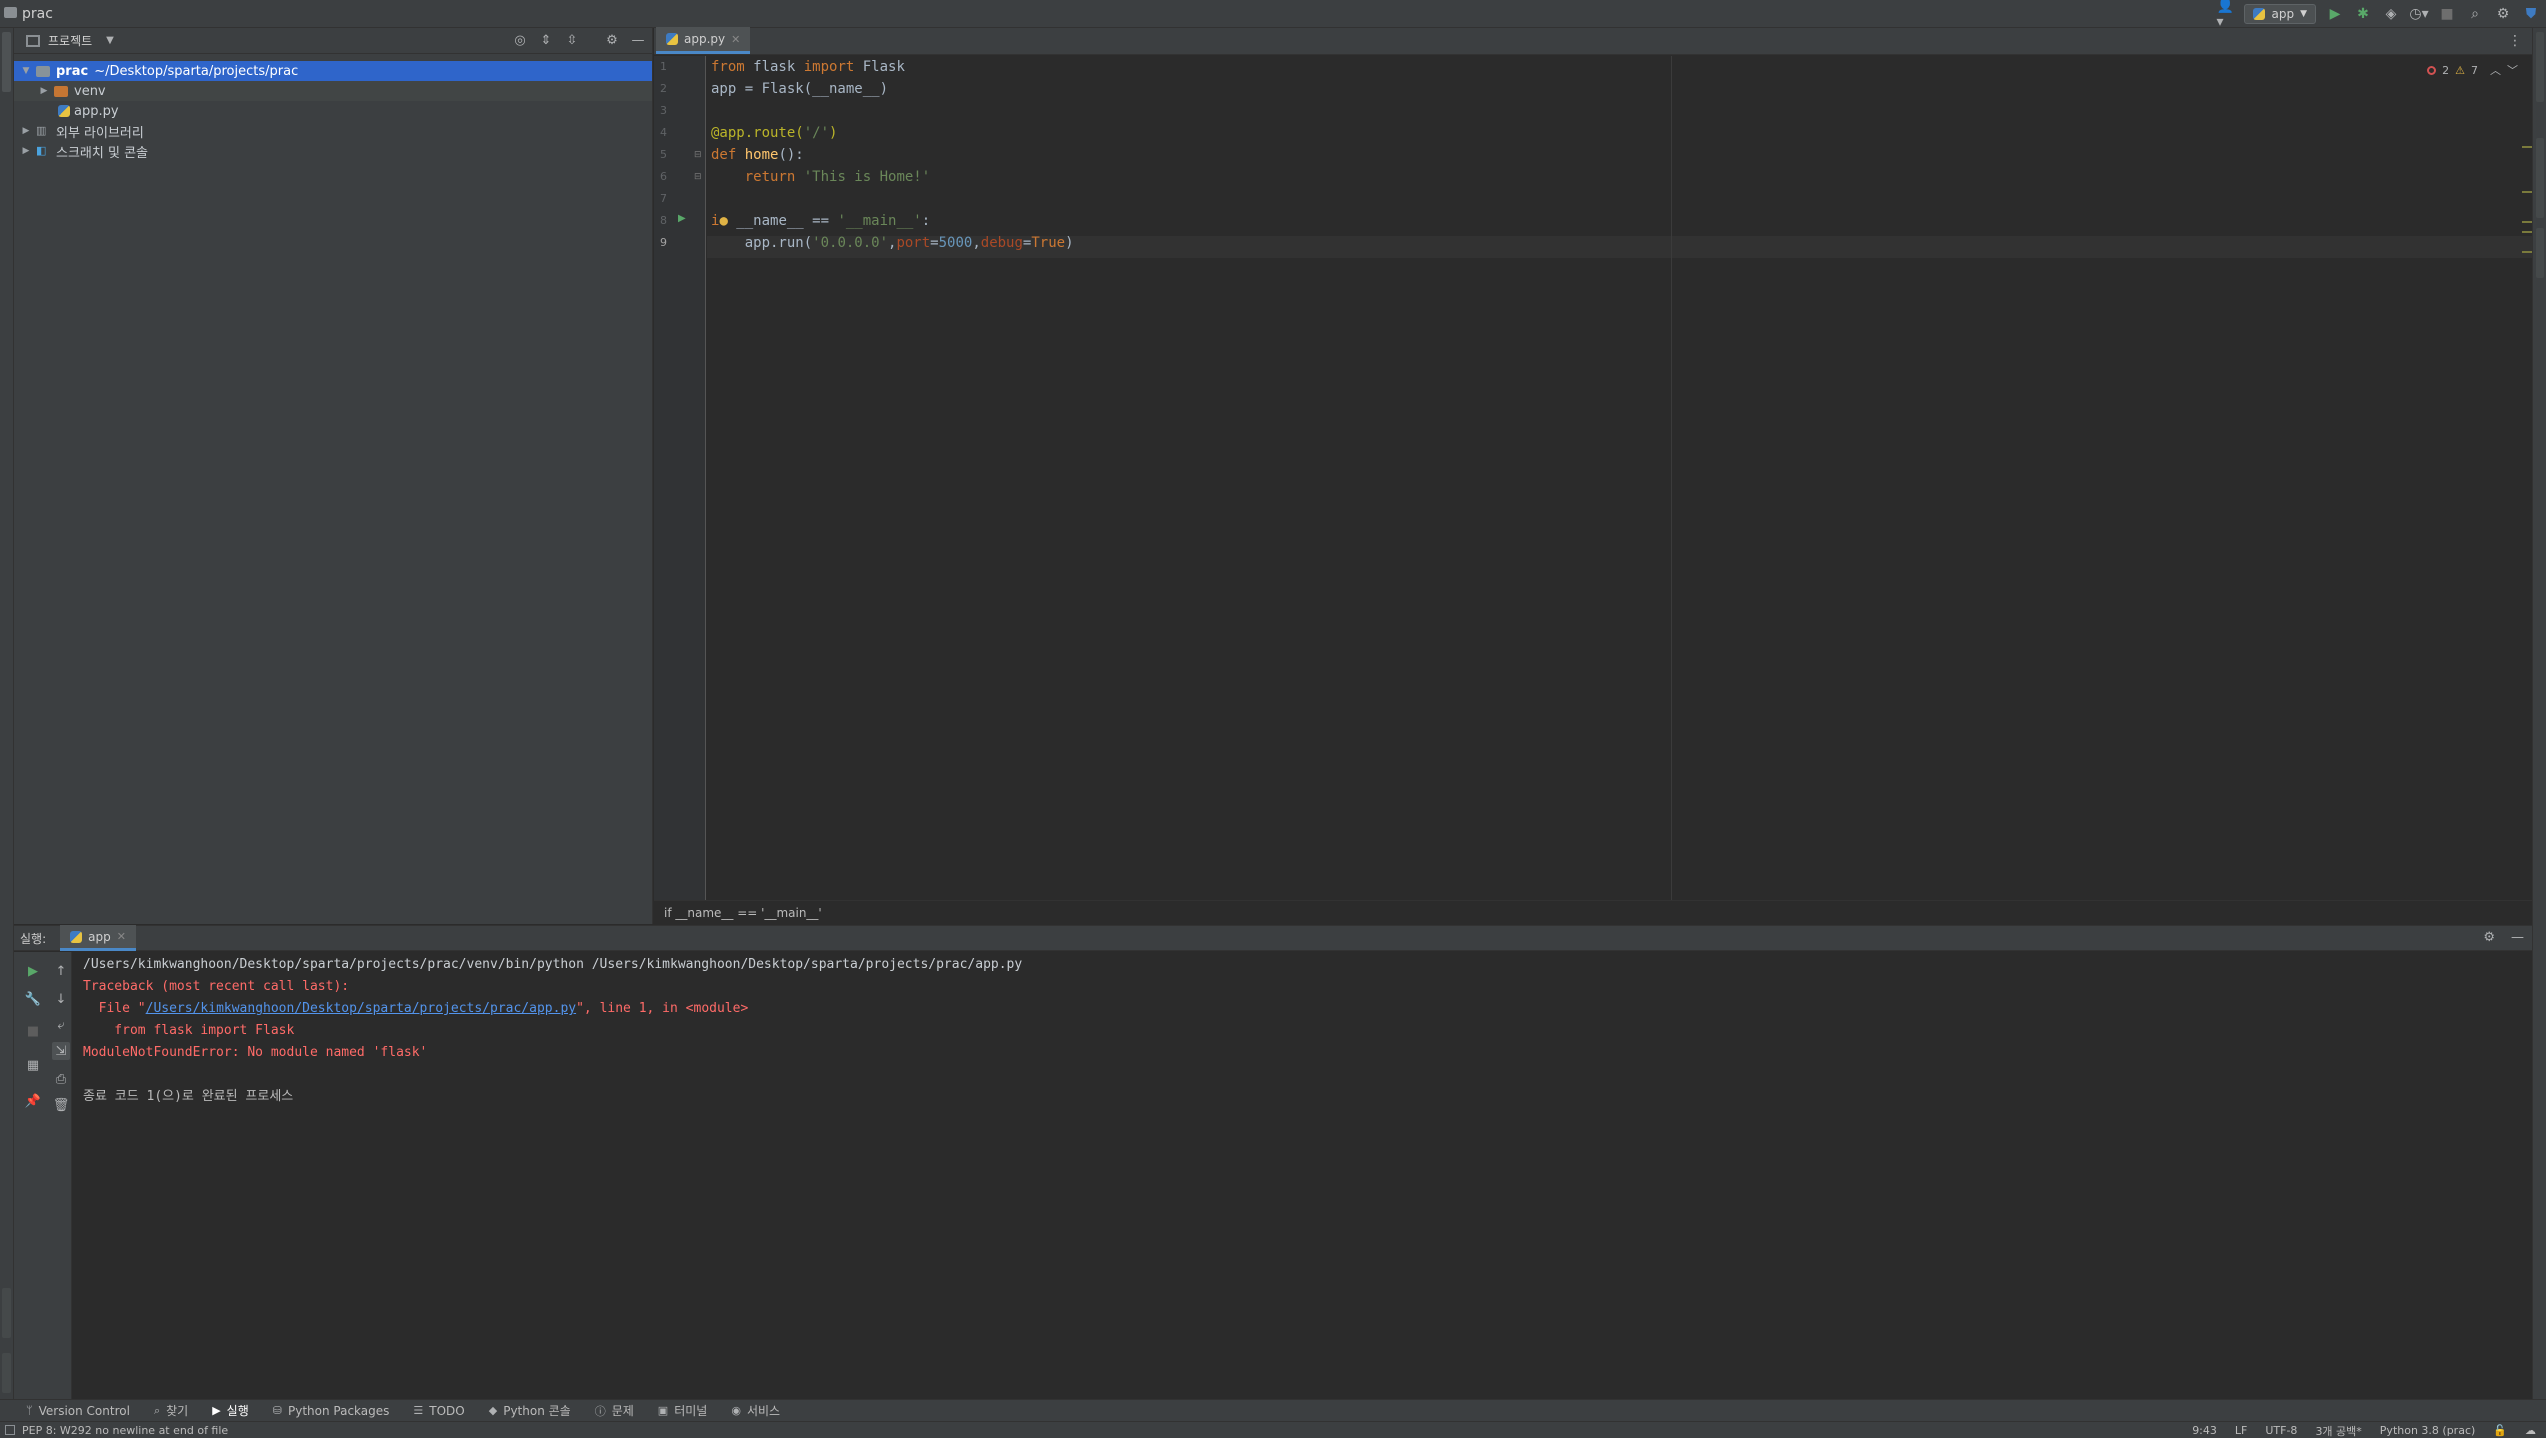 The height and width of the screenshot is (1438, 2546). Describe the element at coordinates (61, 999) in the screenshot. I see `arrow-down-icon: ↓` at that location.